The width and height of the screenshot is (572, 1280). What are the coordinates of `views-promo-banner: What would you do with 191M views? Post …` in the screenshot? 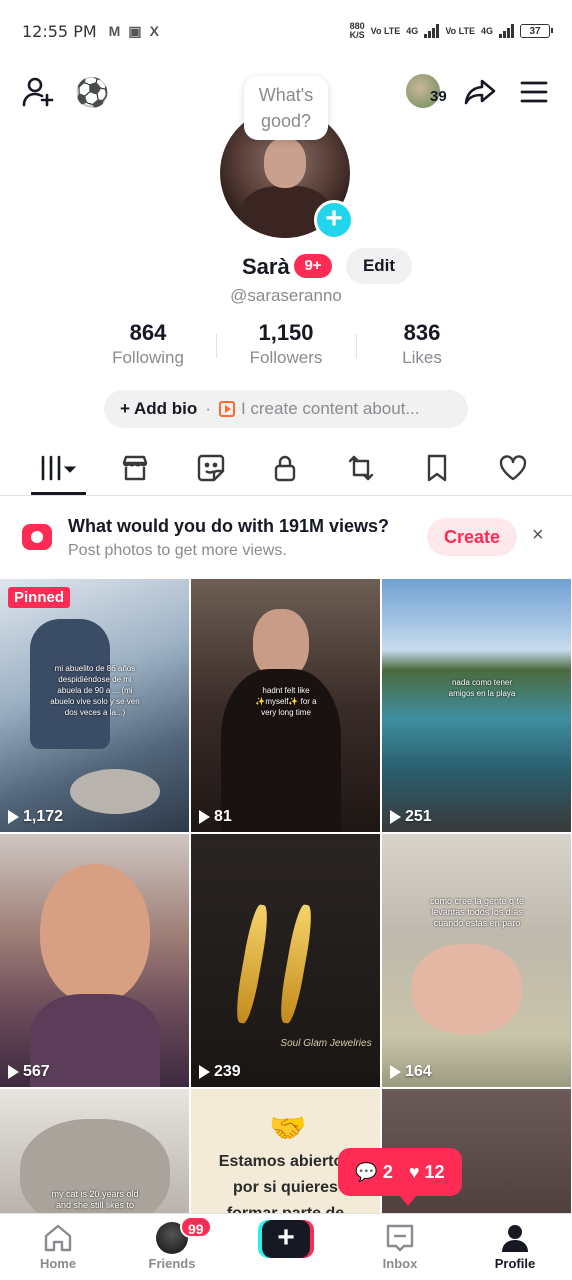 It's located at (286, 538).